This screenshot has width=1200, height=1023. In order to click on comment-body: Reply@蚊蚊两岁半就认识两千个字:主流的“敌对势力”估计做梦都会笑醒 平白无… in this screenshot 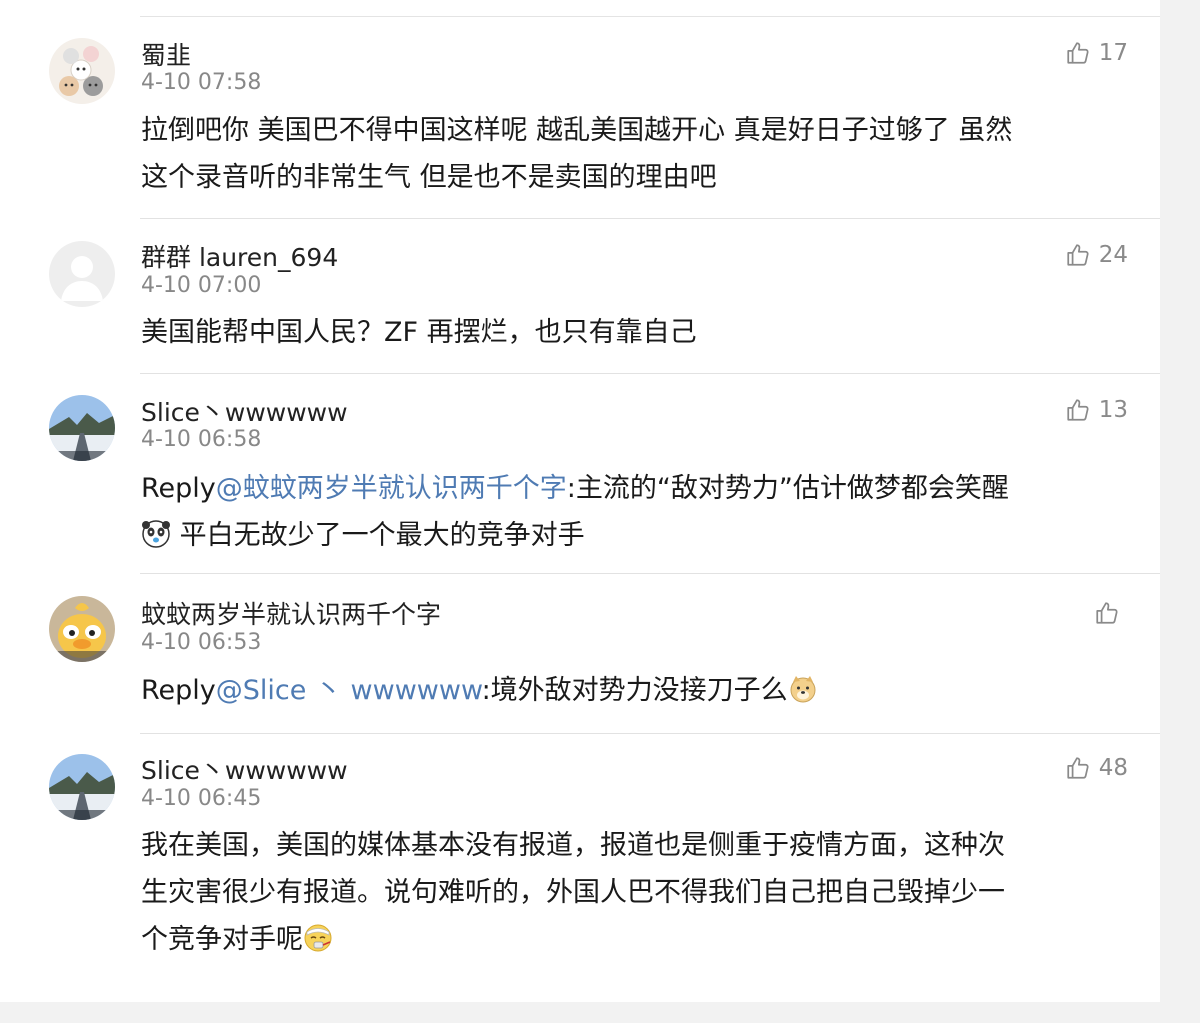, I will do `click(636, 512)`.